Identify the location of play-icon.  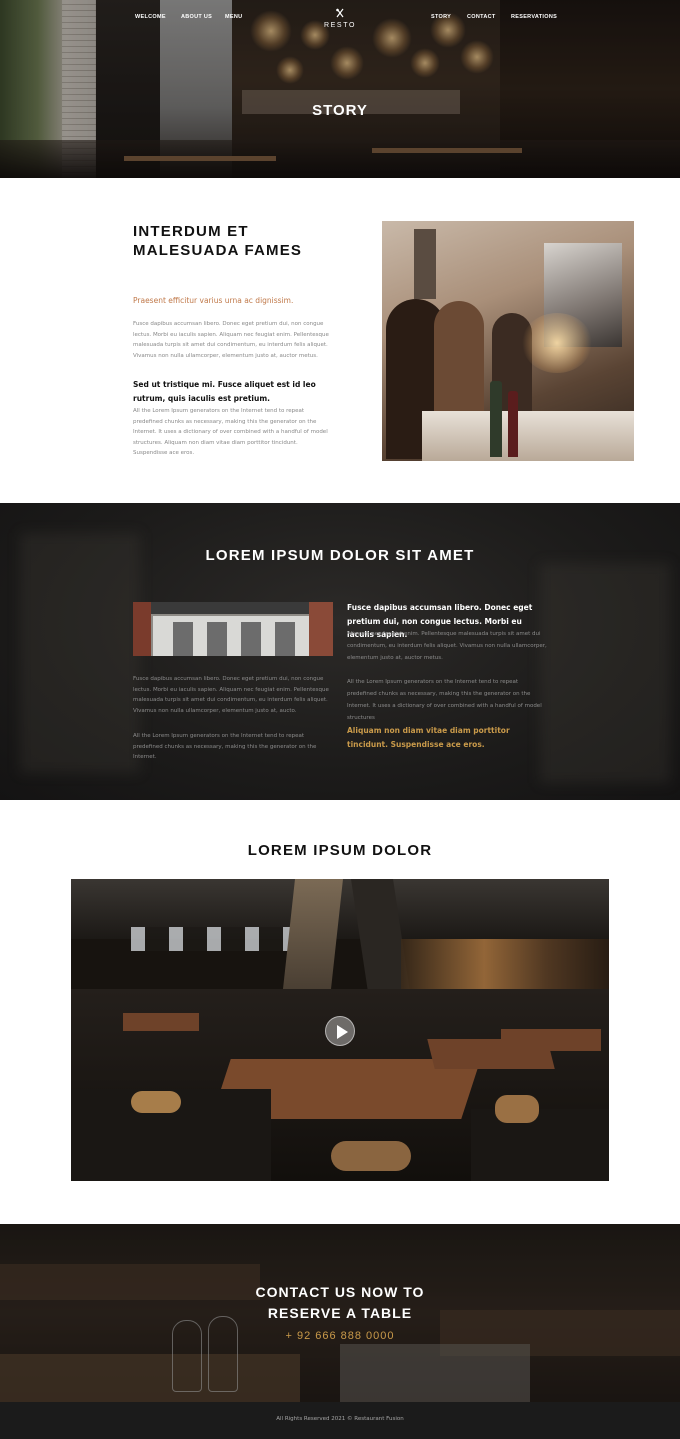
(342, 1032).